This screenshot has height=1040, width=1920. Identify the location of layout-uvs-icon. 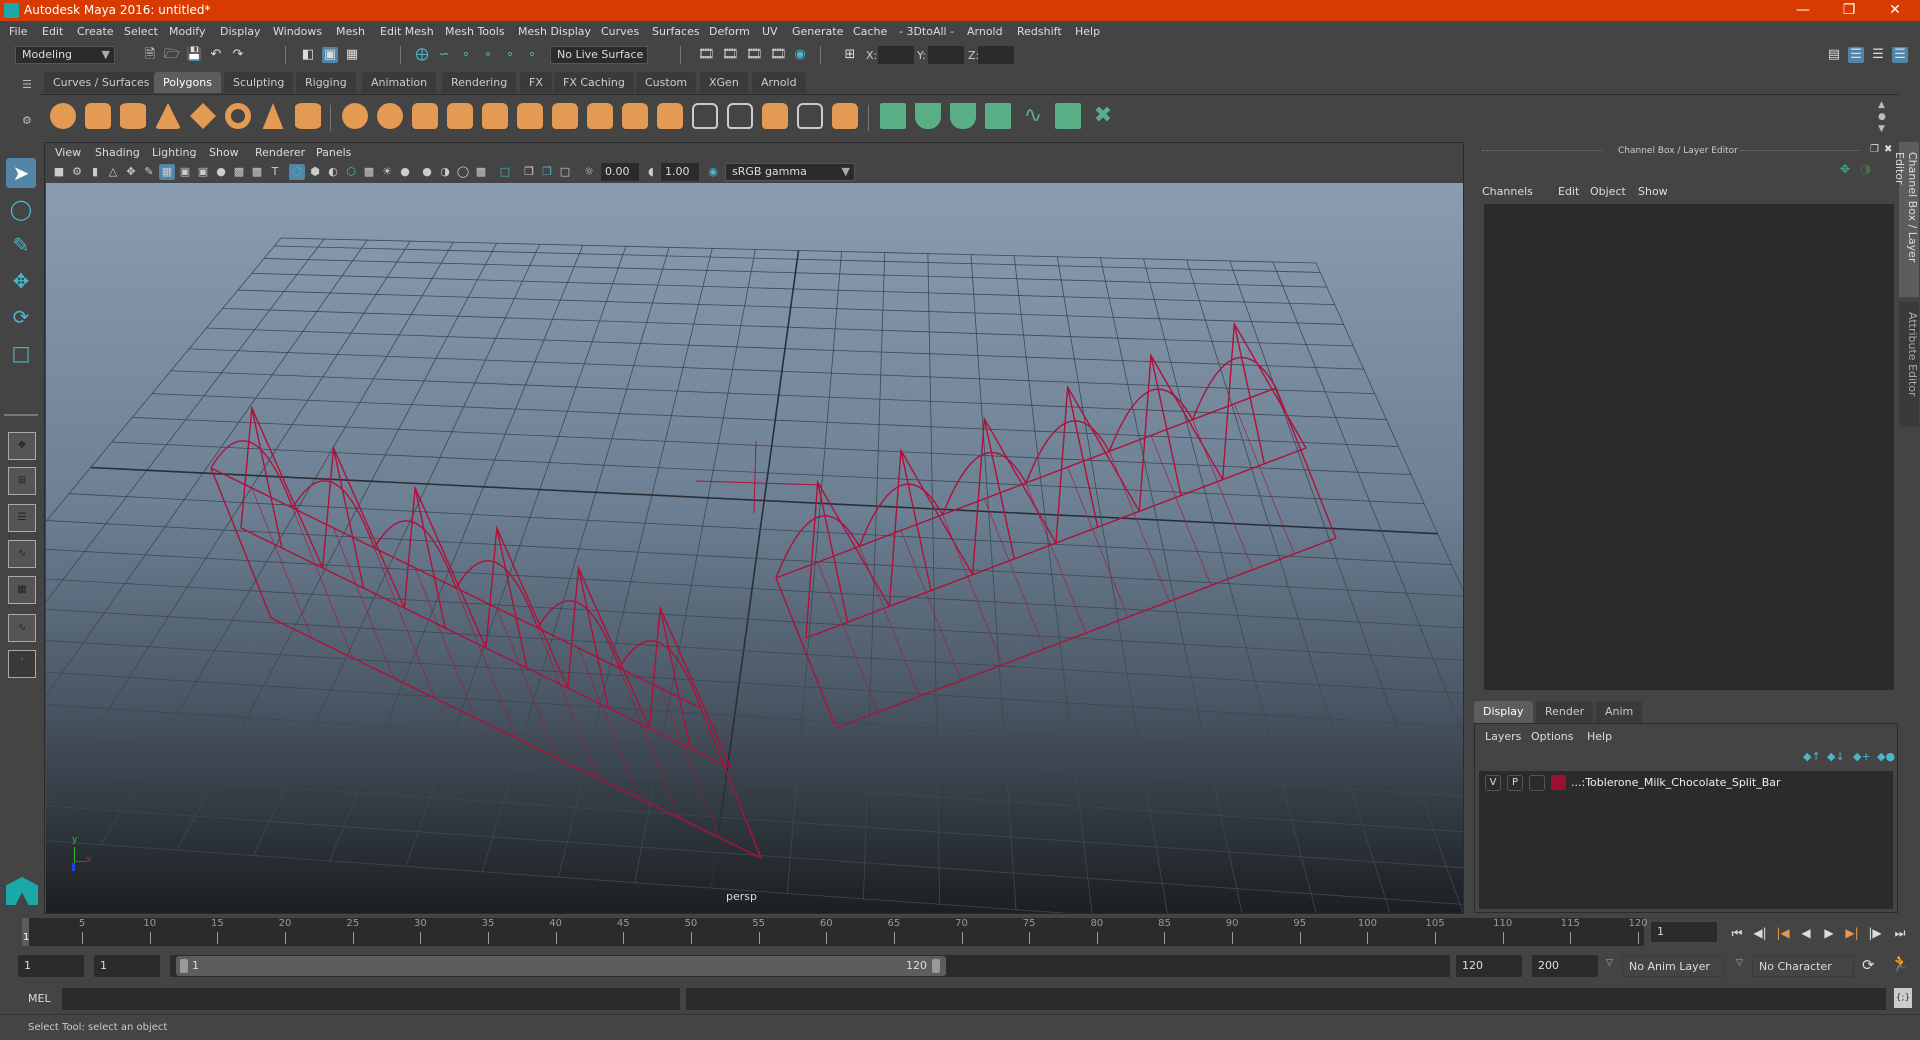
(1068, 116).